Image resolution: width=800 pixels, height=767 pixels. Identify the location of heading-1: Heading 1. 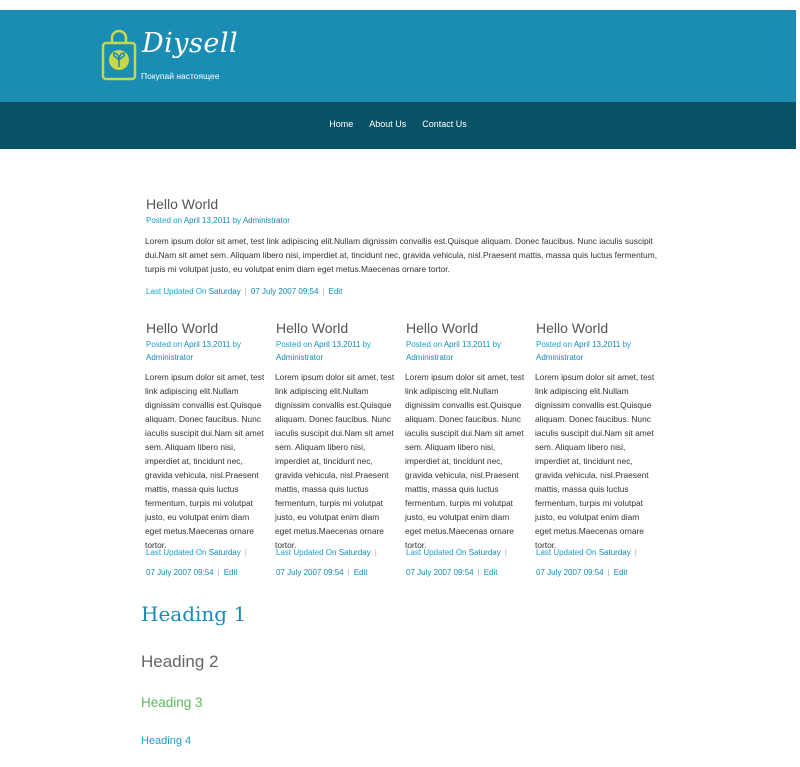
(194, 614).